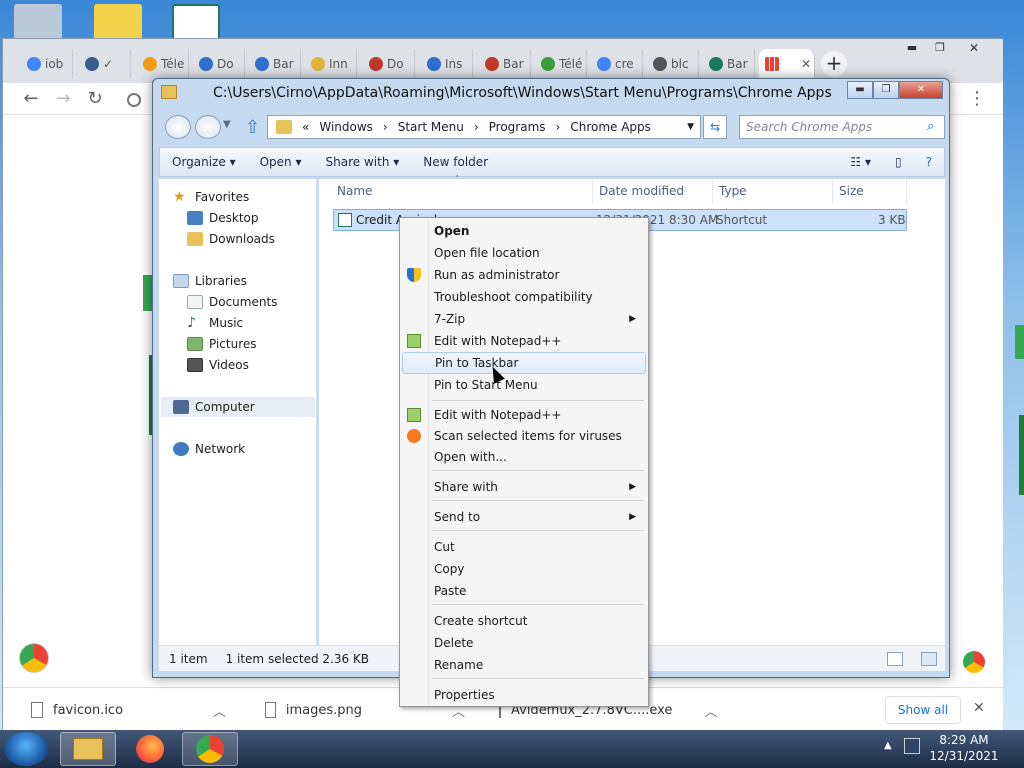 This screenshot has width=1024, height=768. What do you see at coordinates (787, 64) in the screenshot?
I see `tab-active: ✕` at bounding box center [787, 64].